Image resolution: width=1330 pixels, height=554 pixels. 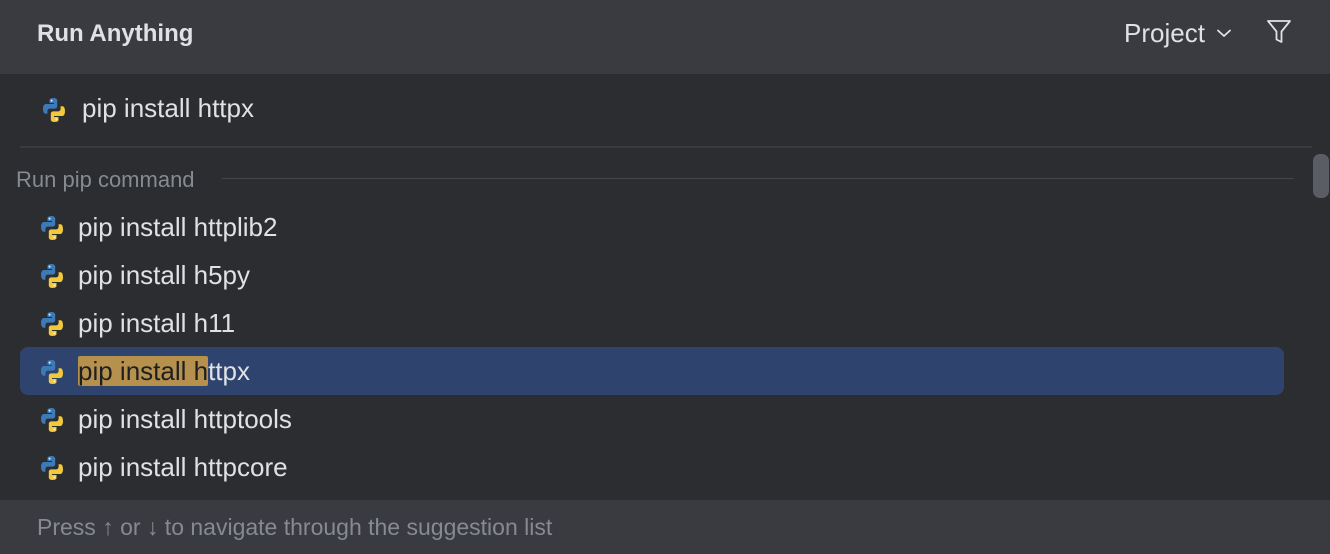 What do you see at coordinates (143, 371) in the screenshot?
I see `match-highlight: pip install h` at bounding box center [143, 371].